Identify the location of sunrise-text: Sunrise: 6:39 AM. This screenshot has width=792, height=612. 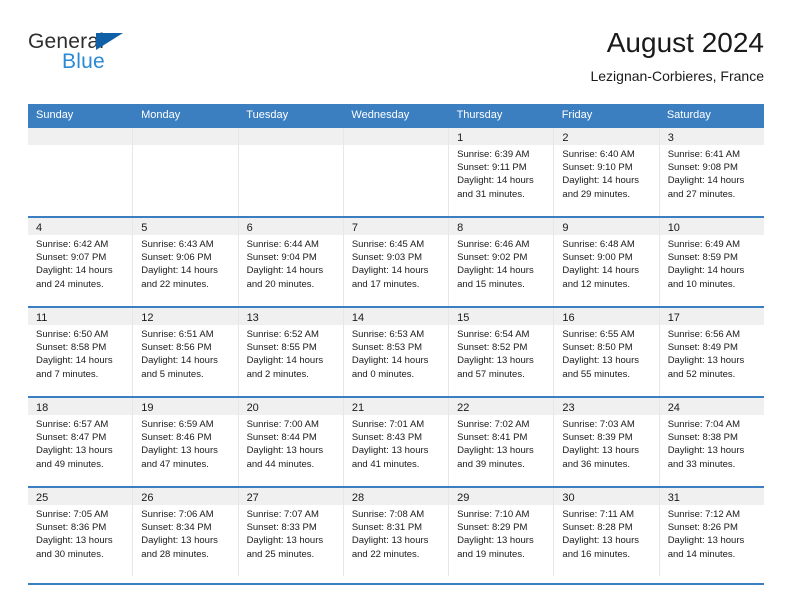
(493, 154).